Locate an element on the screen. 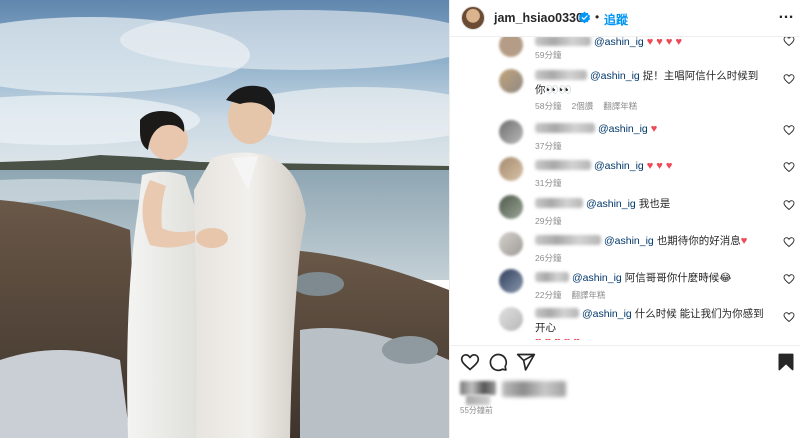 The image size is (800, 438). username-link: jam_hsiao0330 is located at coordinates (538, 18).